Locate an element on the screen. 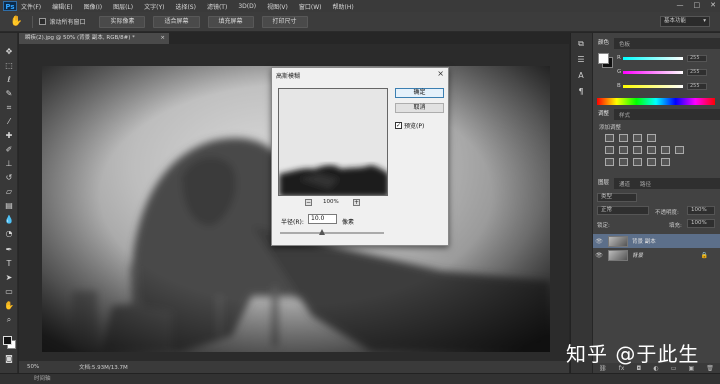 This screenshot has width=720, height=384. black-white-icon is located at coordinates (651, 150).